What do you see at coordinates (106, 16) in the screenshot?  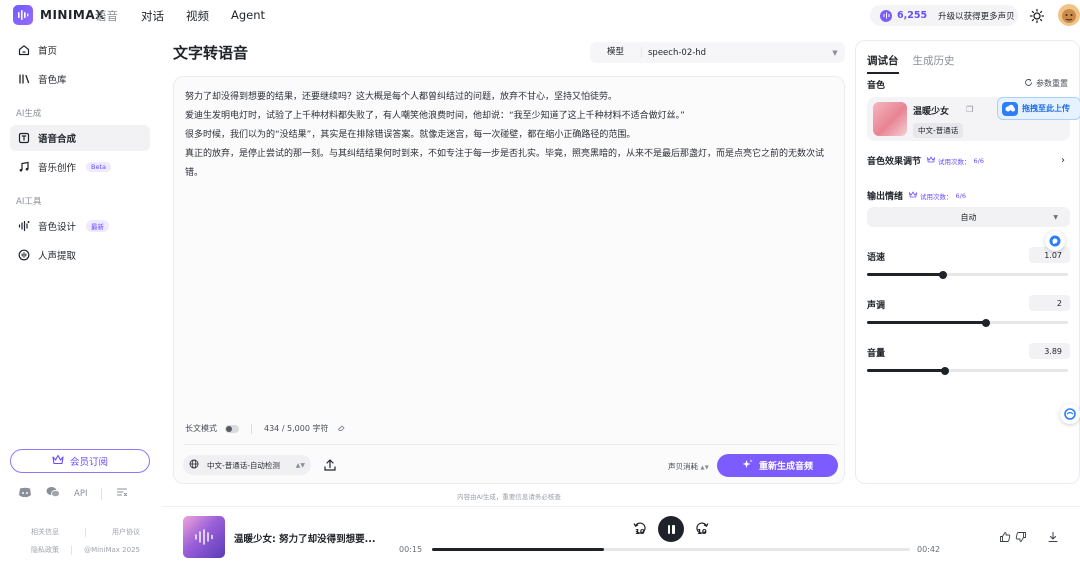 I see `brand-product: 语音` at bounding box center [106, 16].